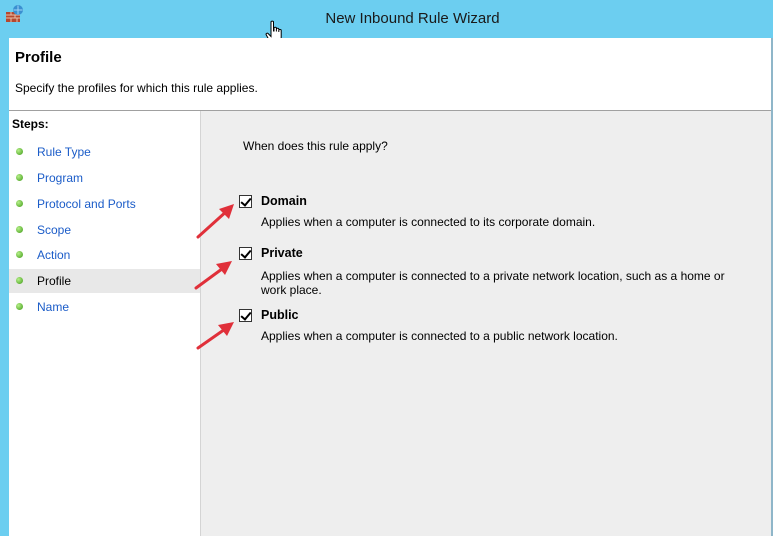 This screenshot has width=773, height=536. I want to click on window-title: New Inbound Rule Wizard, so click(412, 18).